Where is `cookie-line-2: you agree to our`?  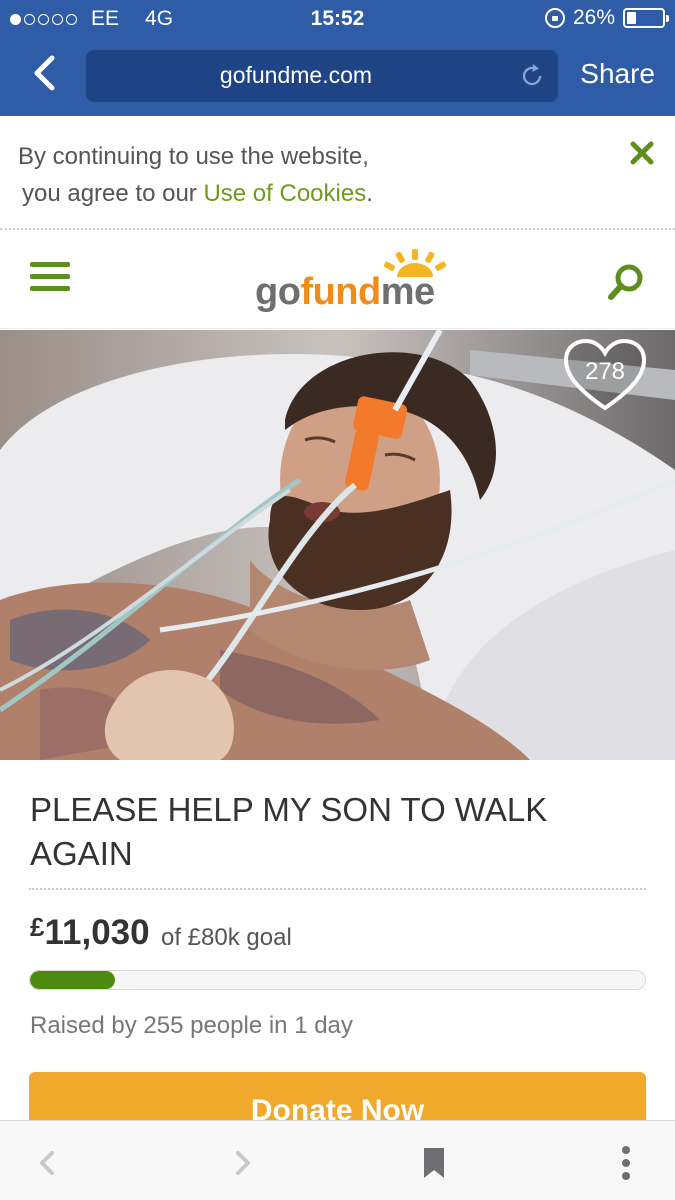
cookie-line-2: you agree to our is located at coordinates (113, 193).